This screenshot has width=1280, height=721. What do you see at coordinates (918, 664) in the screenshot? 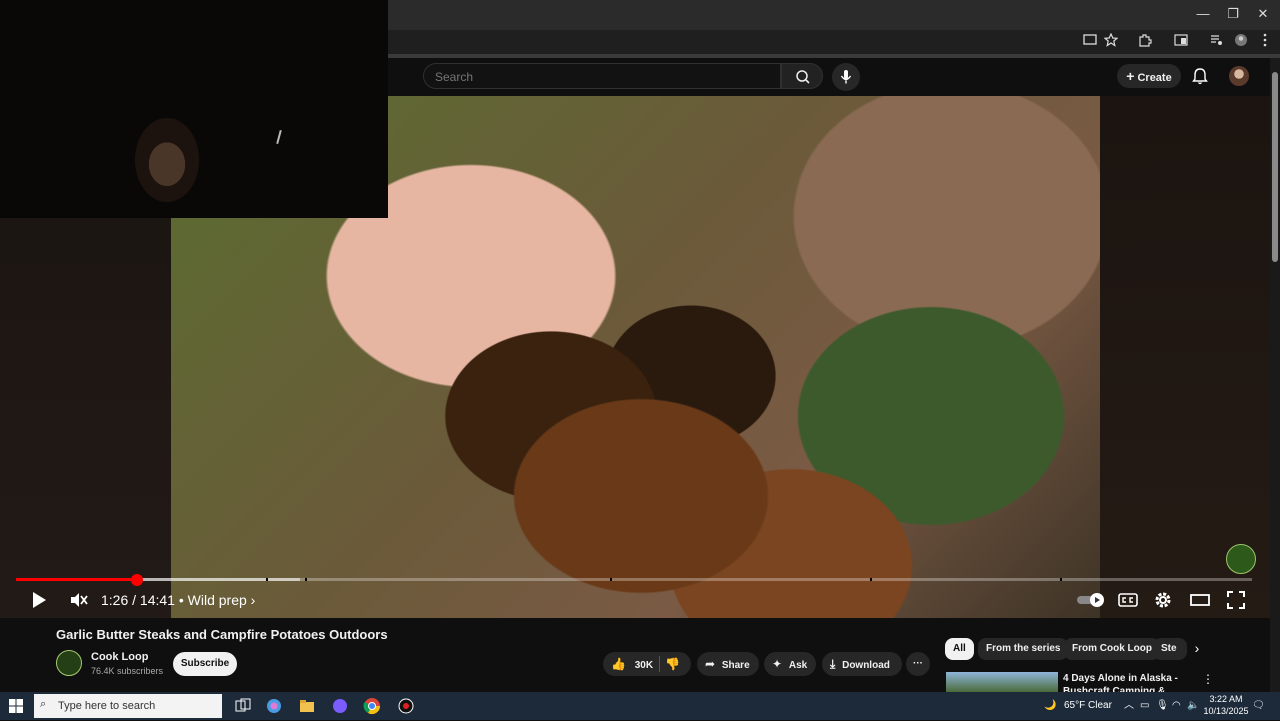
I see `more-actions-button: ···` at bounding box center [918, 664].